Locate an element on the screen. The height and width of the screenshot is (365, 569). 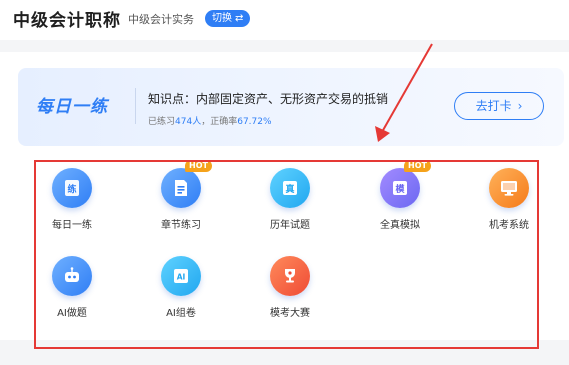
tool-ai-practice: AI做题 is located at coordinates (72, 295).